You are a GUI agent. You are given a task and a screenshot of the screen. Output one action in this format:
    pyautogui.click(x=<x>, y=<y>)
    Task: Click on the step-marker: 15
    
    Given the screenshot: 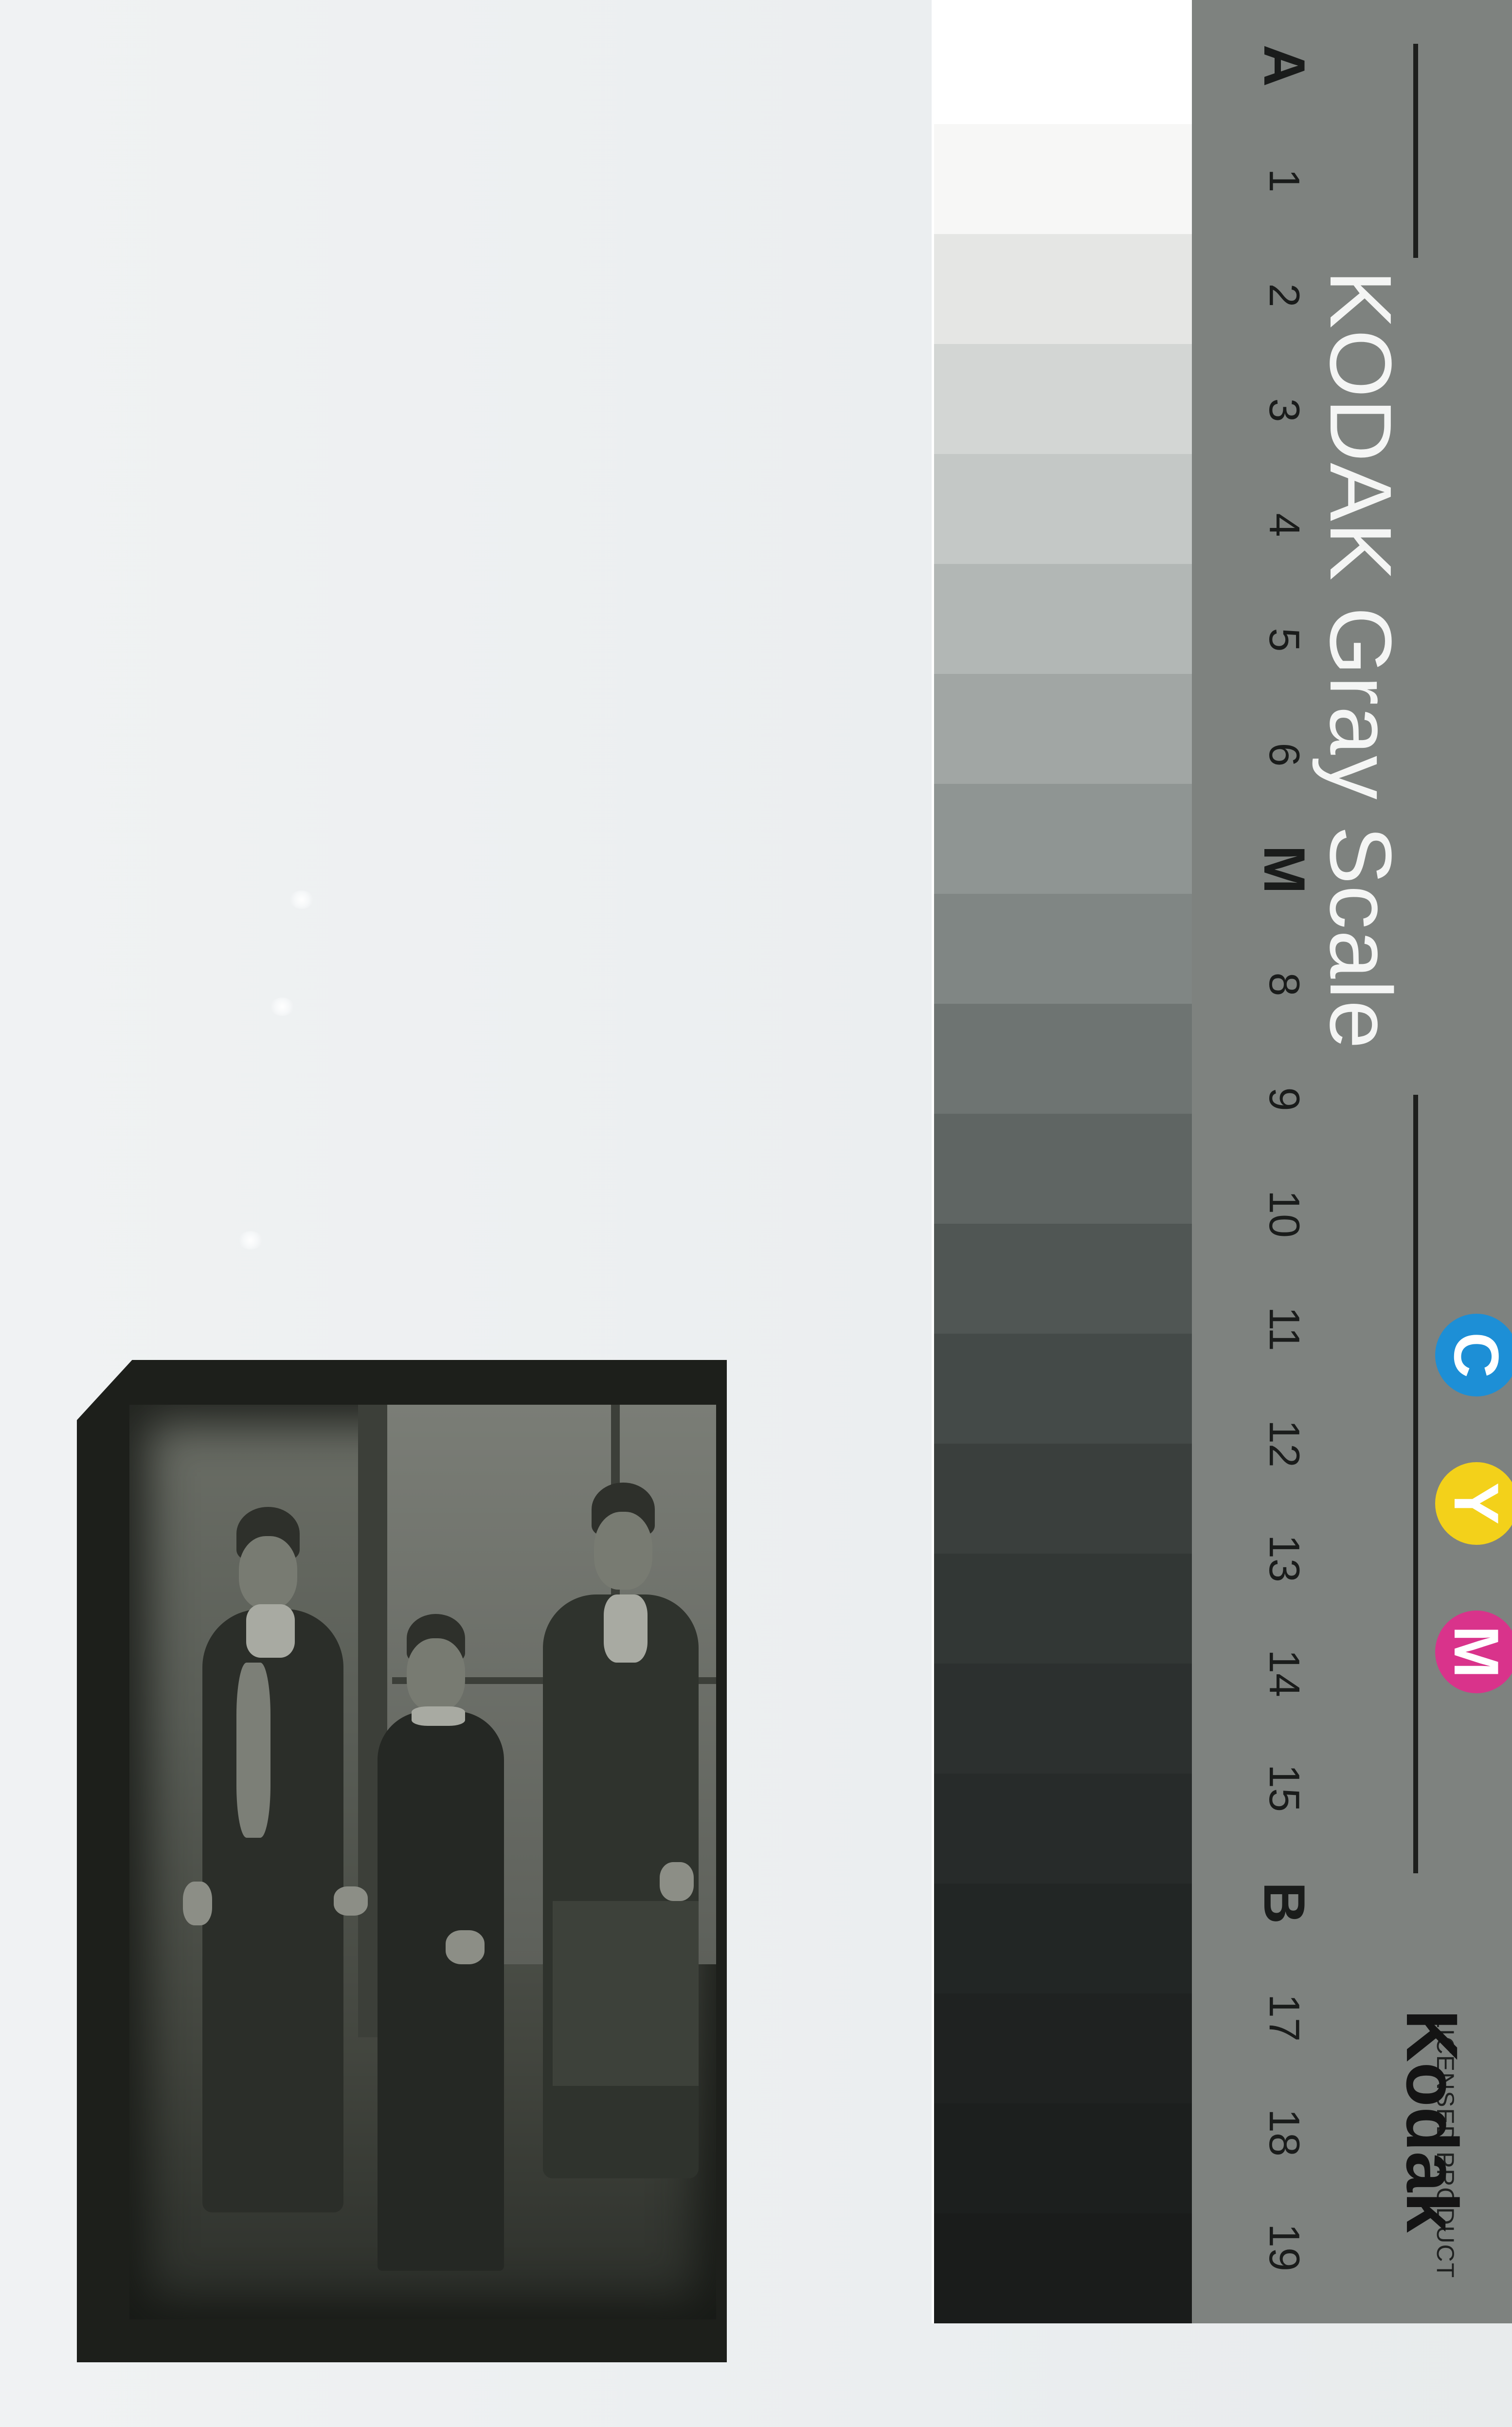 What is the action you would take?
    pyautogui.click(x=1284, y=1788)
    